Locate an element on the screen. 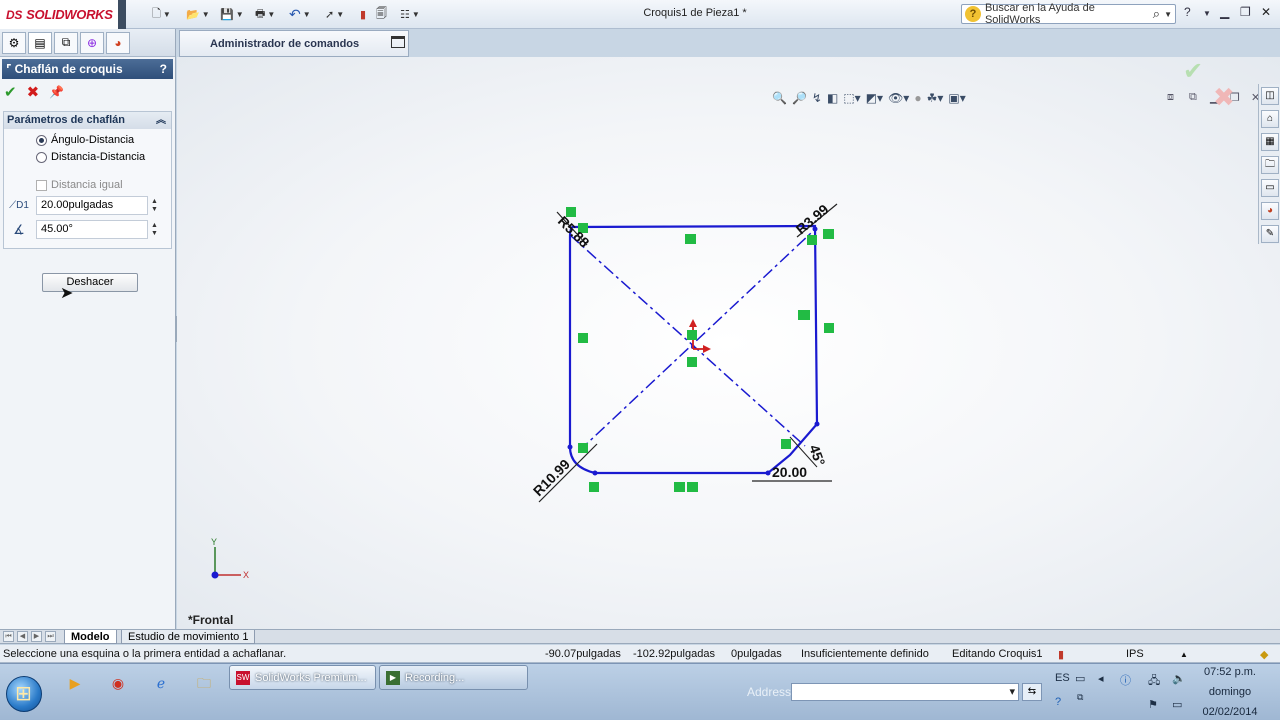 The width and height of the screenshot is (1280, 720). flag-icon: ⚑ is located at coordinates (1153, 704).